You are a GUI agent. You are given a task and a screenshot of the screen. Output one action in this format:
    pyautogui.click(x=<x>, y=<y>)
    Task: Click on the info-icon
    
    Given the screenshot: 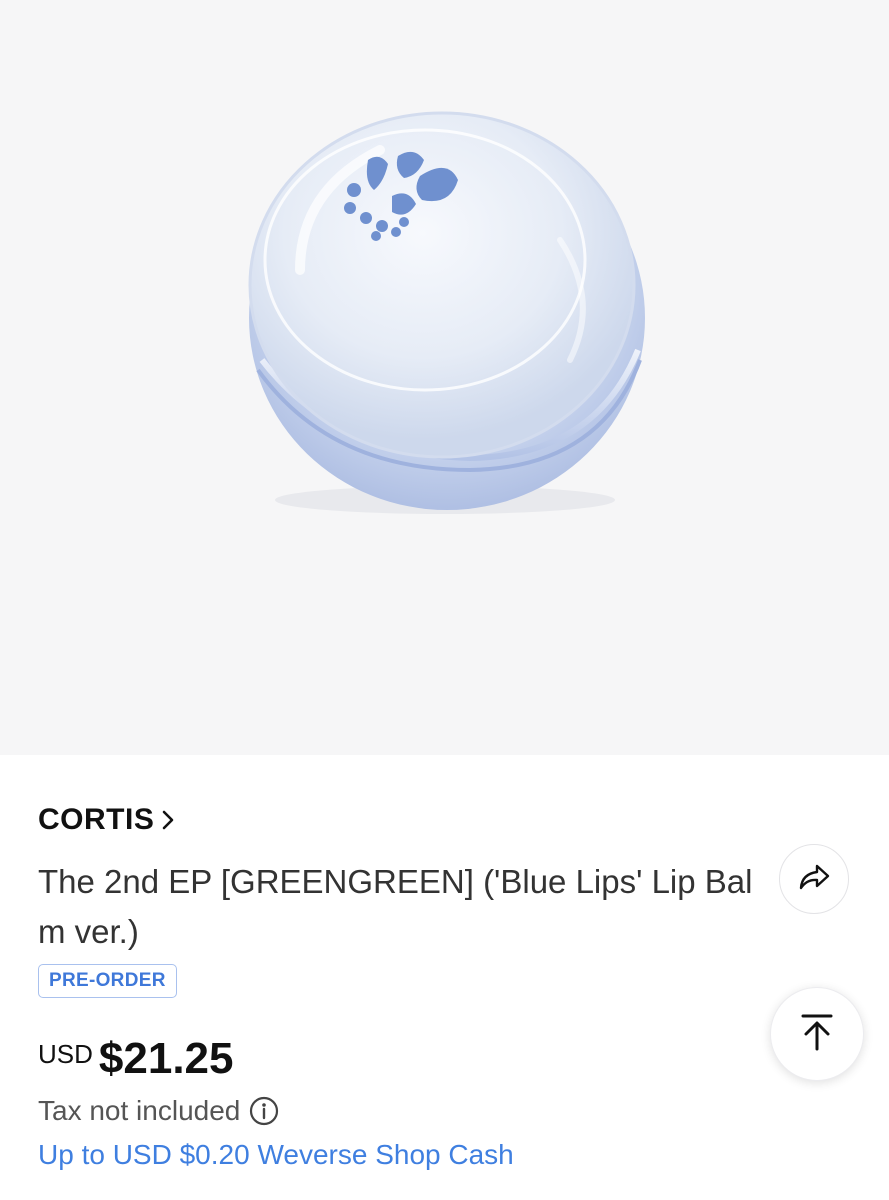 What is the action you would take?
    pyautogui.click(x=264, y=1111)
    